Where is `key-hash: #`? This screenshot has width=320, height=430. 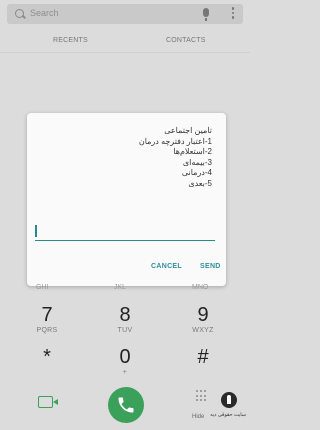 key-hash: # is located at coordinates (203, 357).